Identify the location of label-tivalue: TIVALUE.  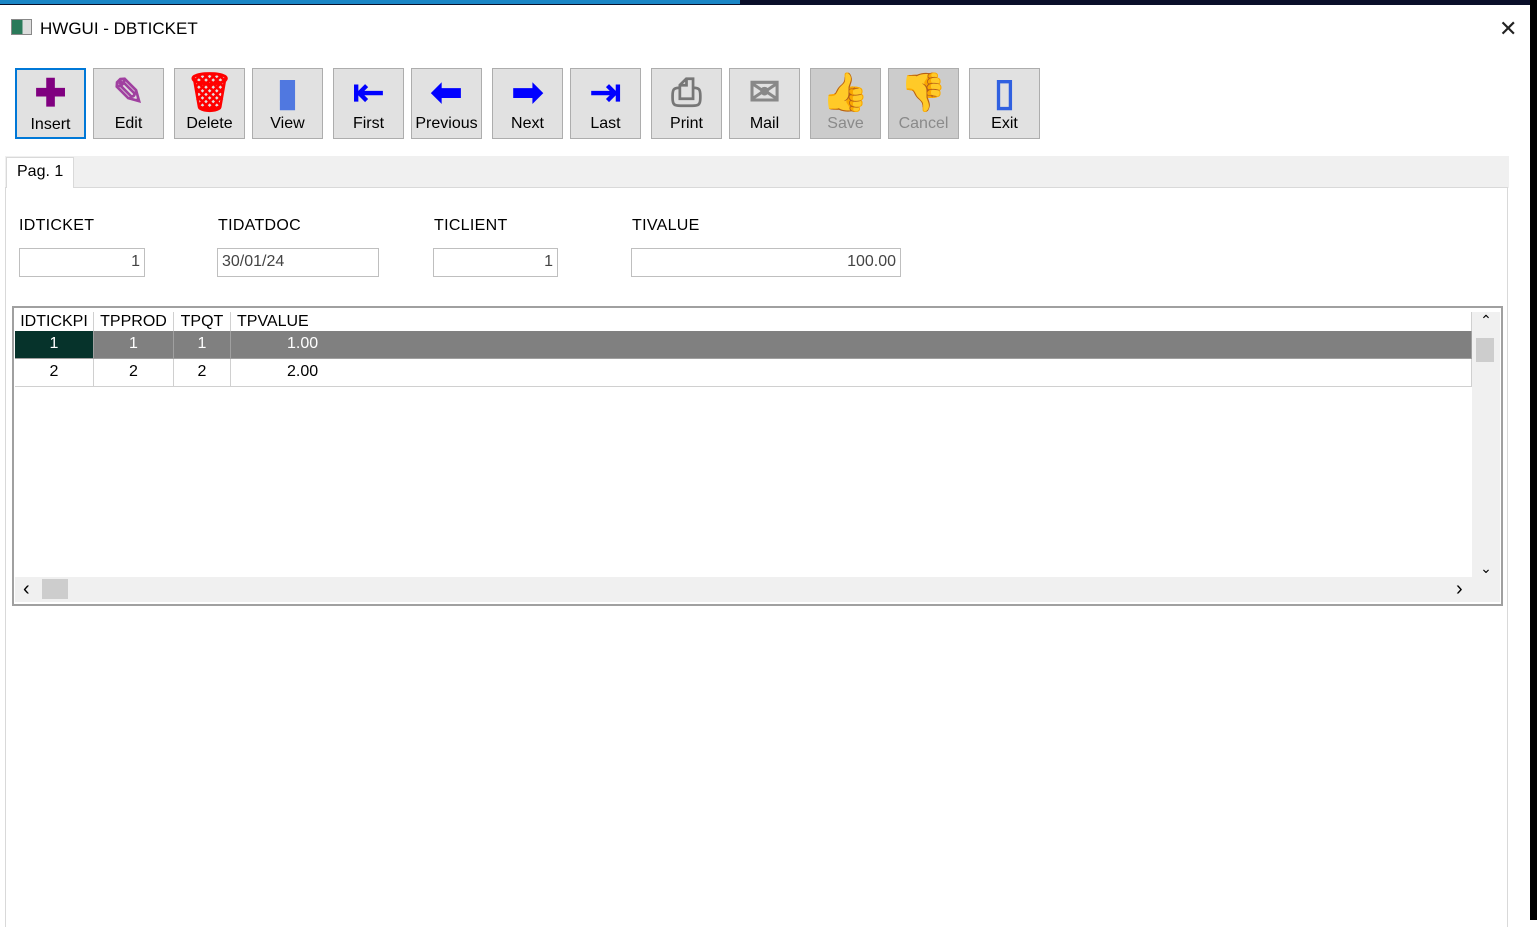
(666, 225).